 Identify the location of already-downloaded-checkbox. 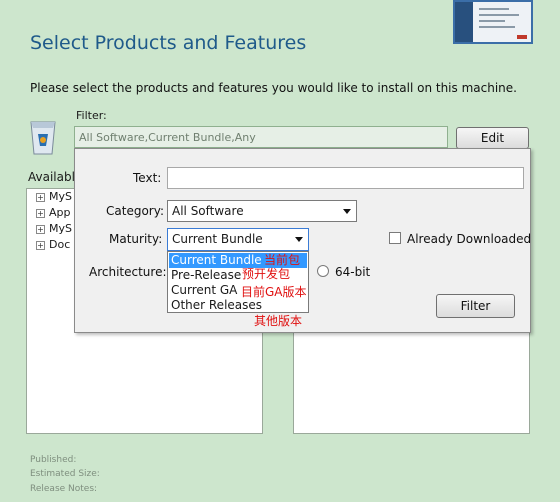
(395, 238).